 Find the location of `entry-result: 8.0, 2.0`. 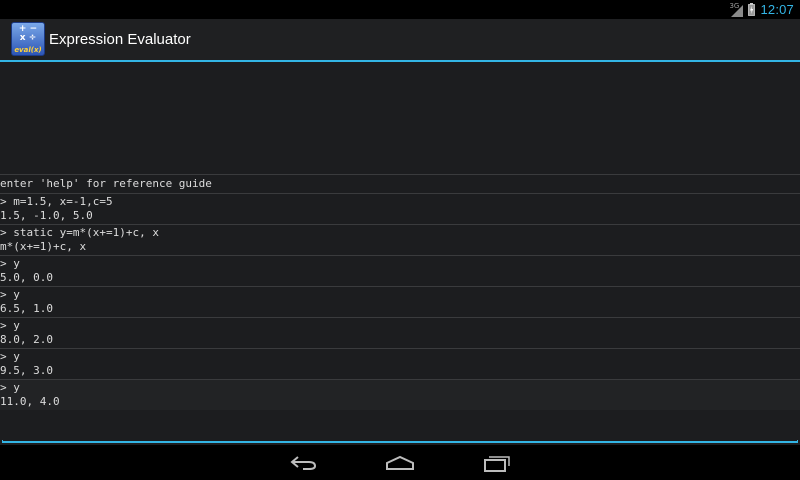

entry-result: 8.0, 2.0 is located at coordinates (26, 339).